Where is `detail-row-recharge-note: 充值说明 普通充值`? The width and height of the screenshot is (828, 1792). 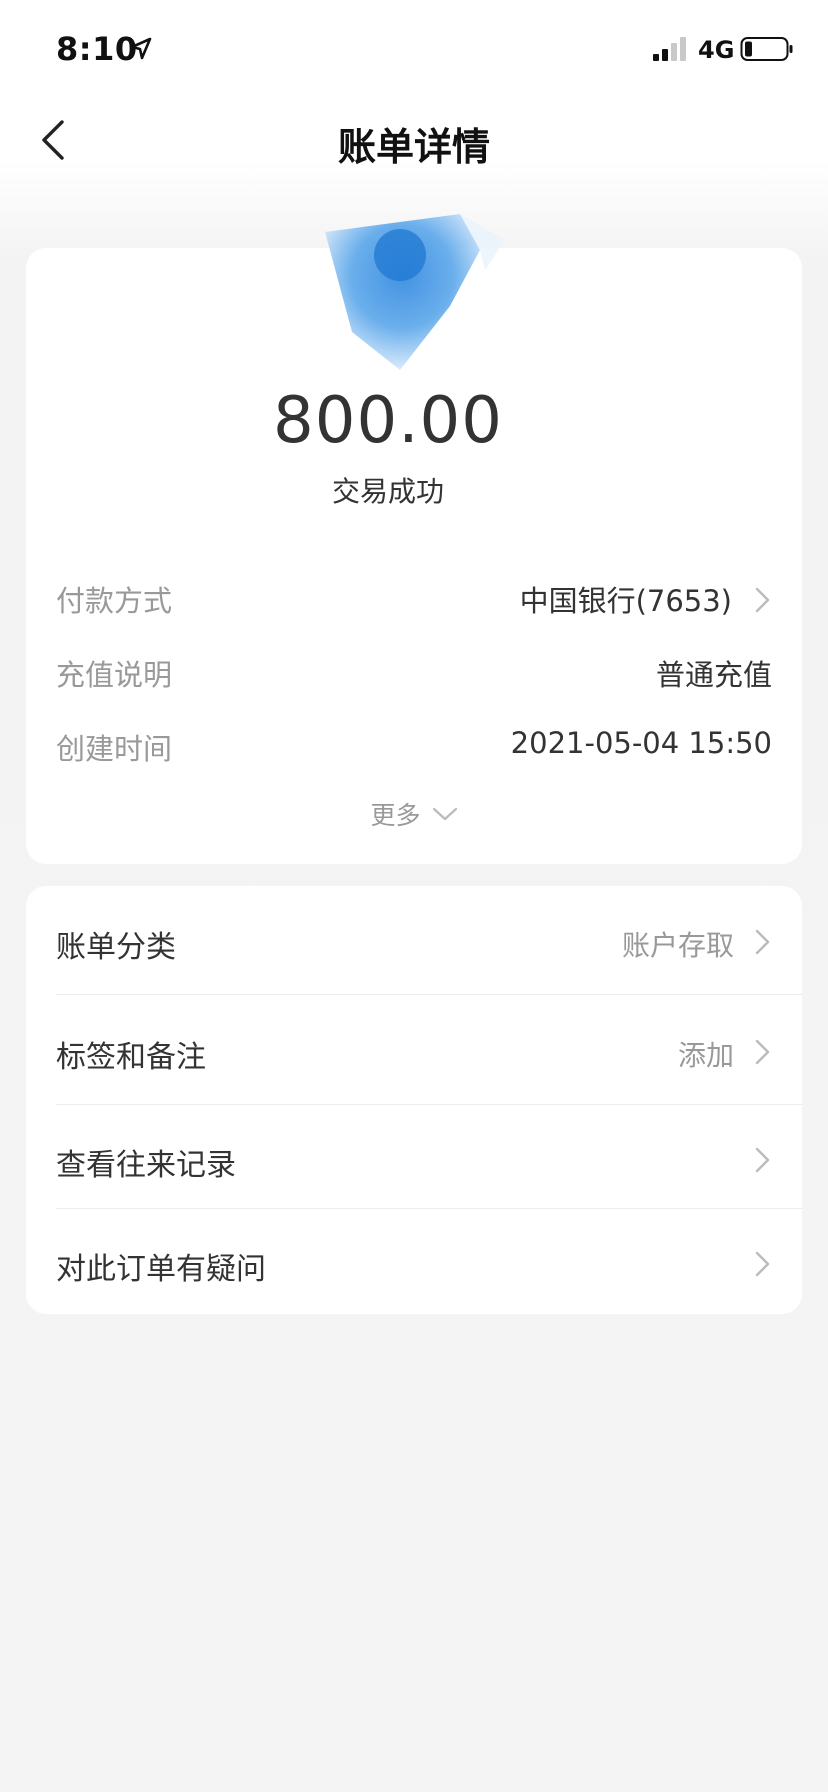 detail-row-recharge-note: 充值说明 普通充值 is located at coordinates (414, 676).